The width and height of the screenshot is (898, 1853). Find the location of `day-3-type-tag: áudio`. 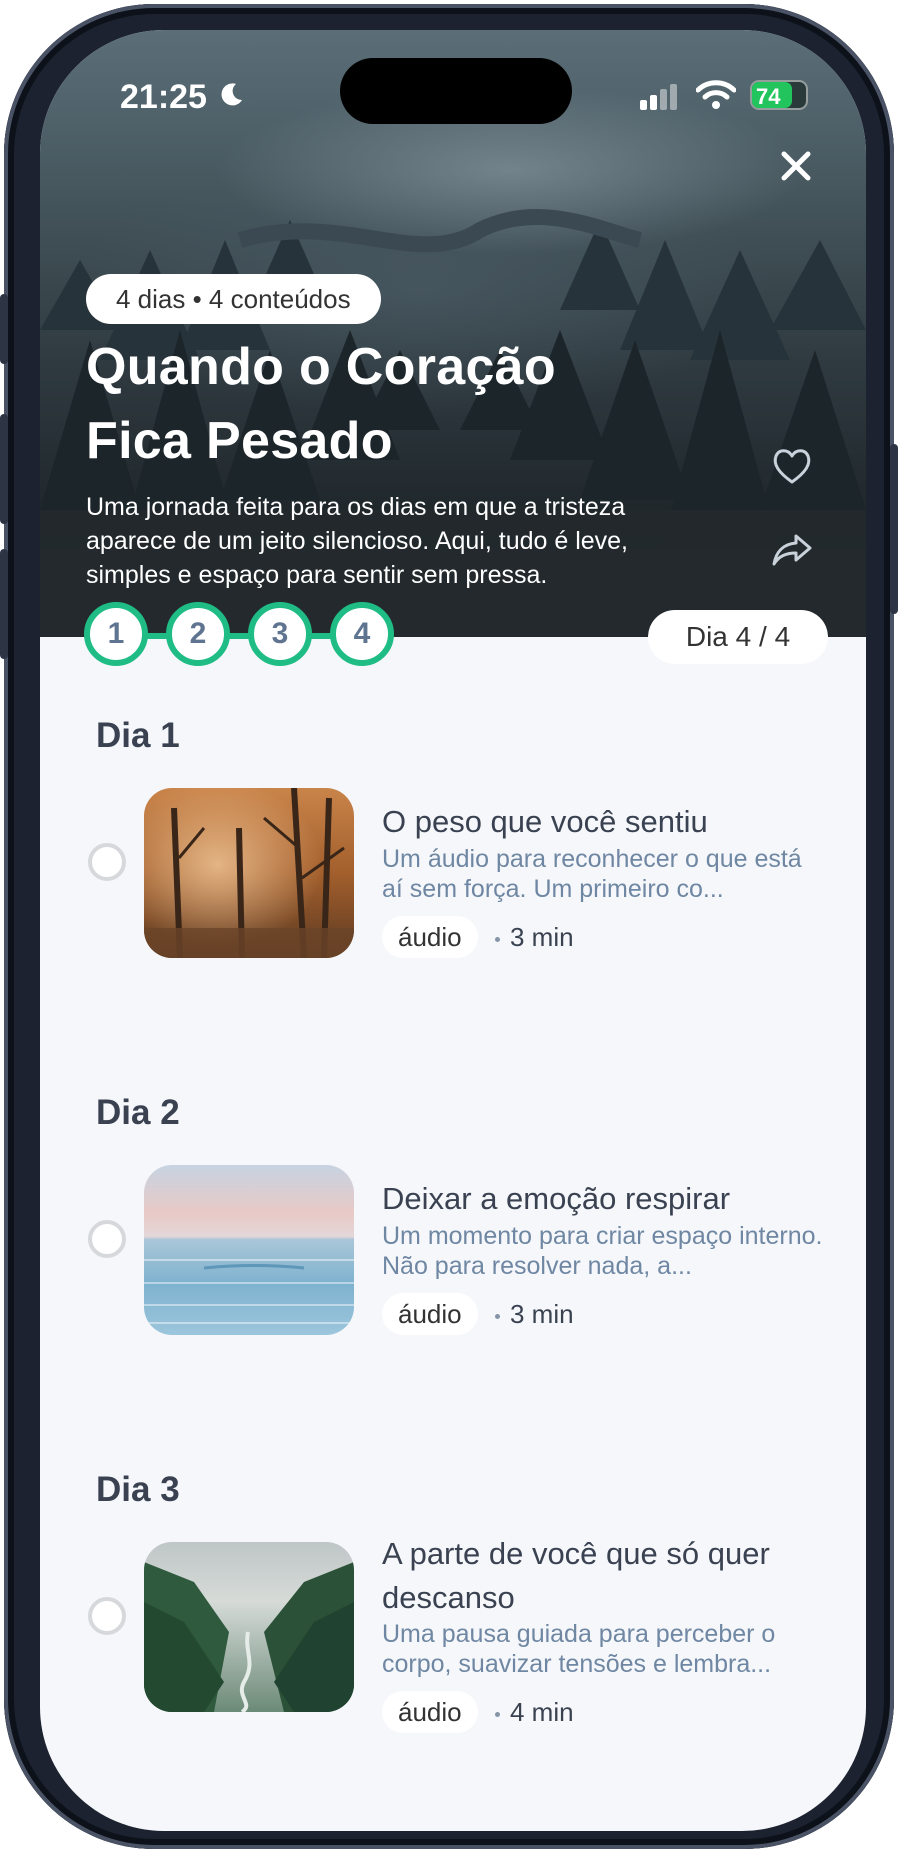

day-3-type-tag: áudio is located at coordinates (430, 1712).